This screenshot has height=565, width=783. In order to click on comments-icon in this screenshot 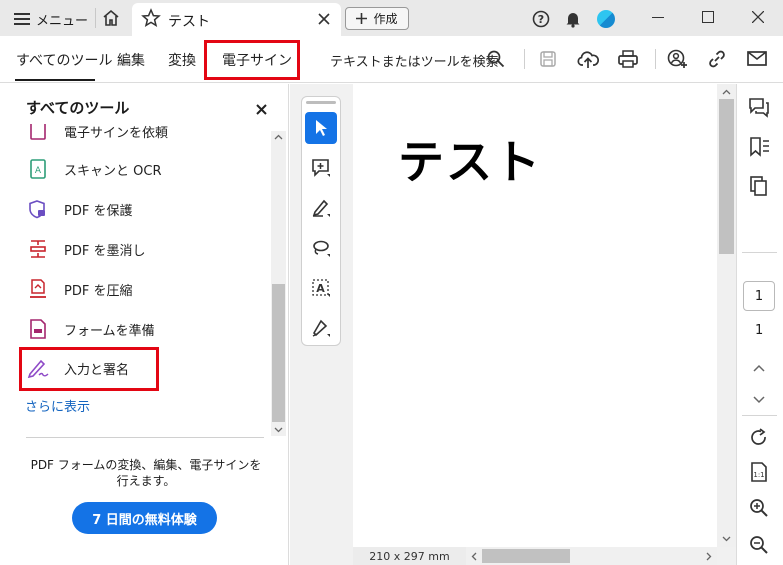, I will do `click(759, 108)`.